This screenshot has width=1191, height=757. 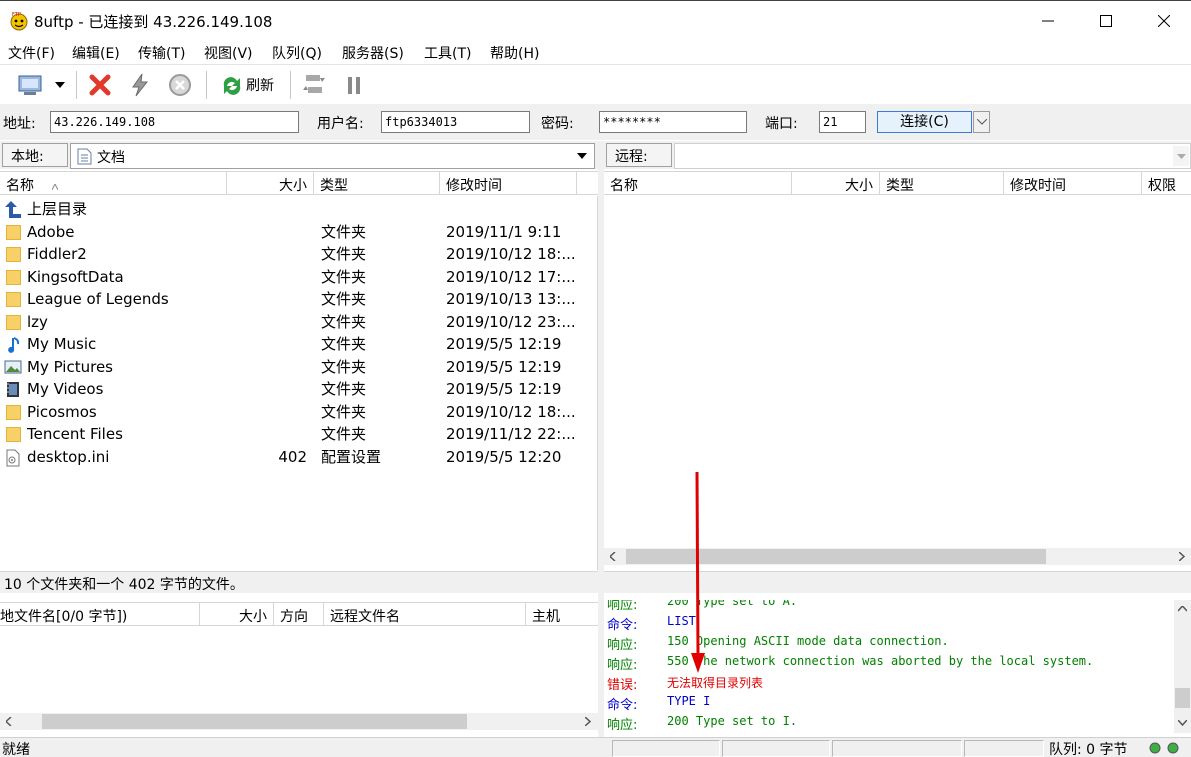 What do you see at coordinates (377, 183) in the screenshot?
I see `local-col-type: 类型` at bounding box center [377, 183].